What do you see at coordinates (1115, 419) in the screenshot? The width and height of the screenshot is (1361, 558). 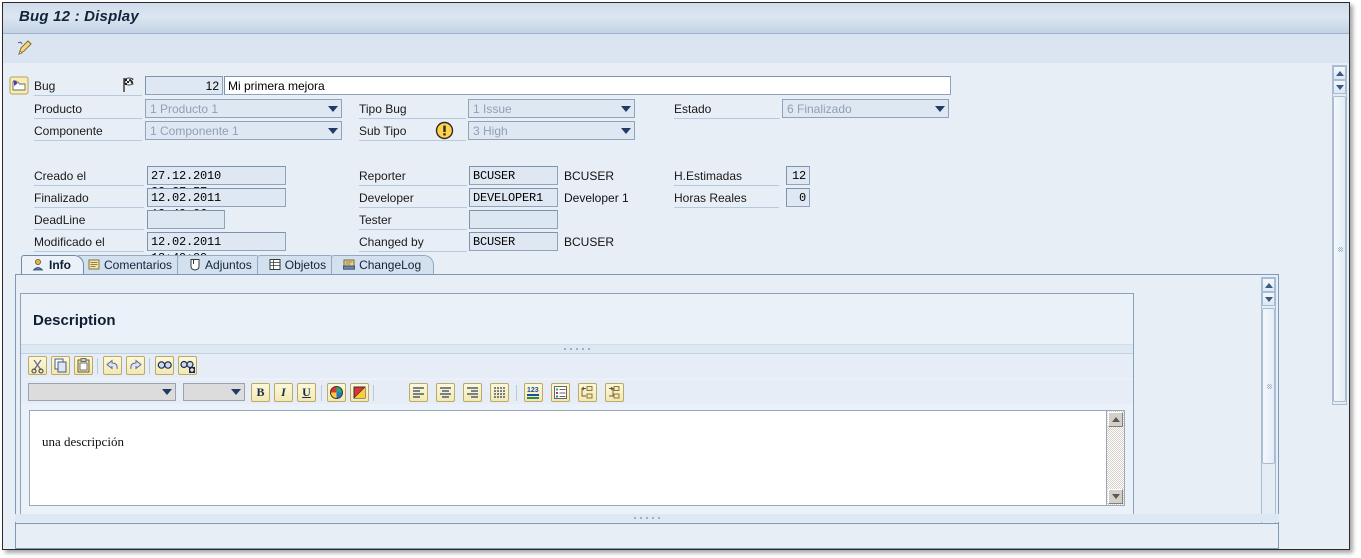 I see `scroll-up-button` at bounding box center [1115, 419].